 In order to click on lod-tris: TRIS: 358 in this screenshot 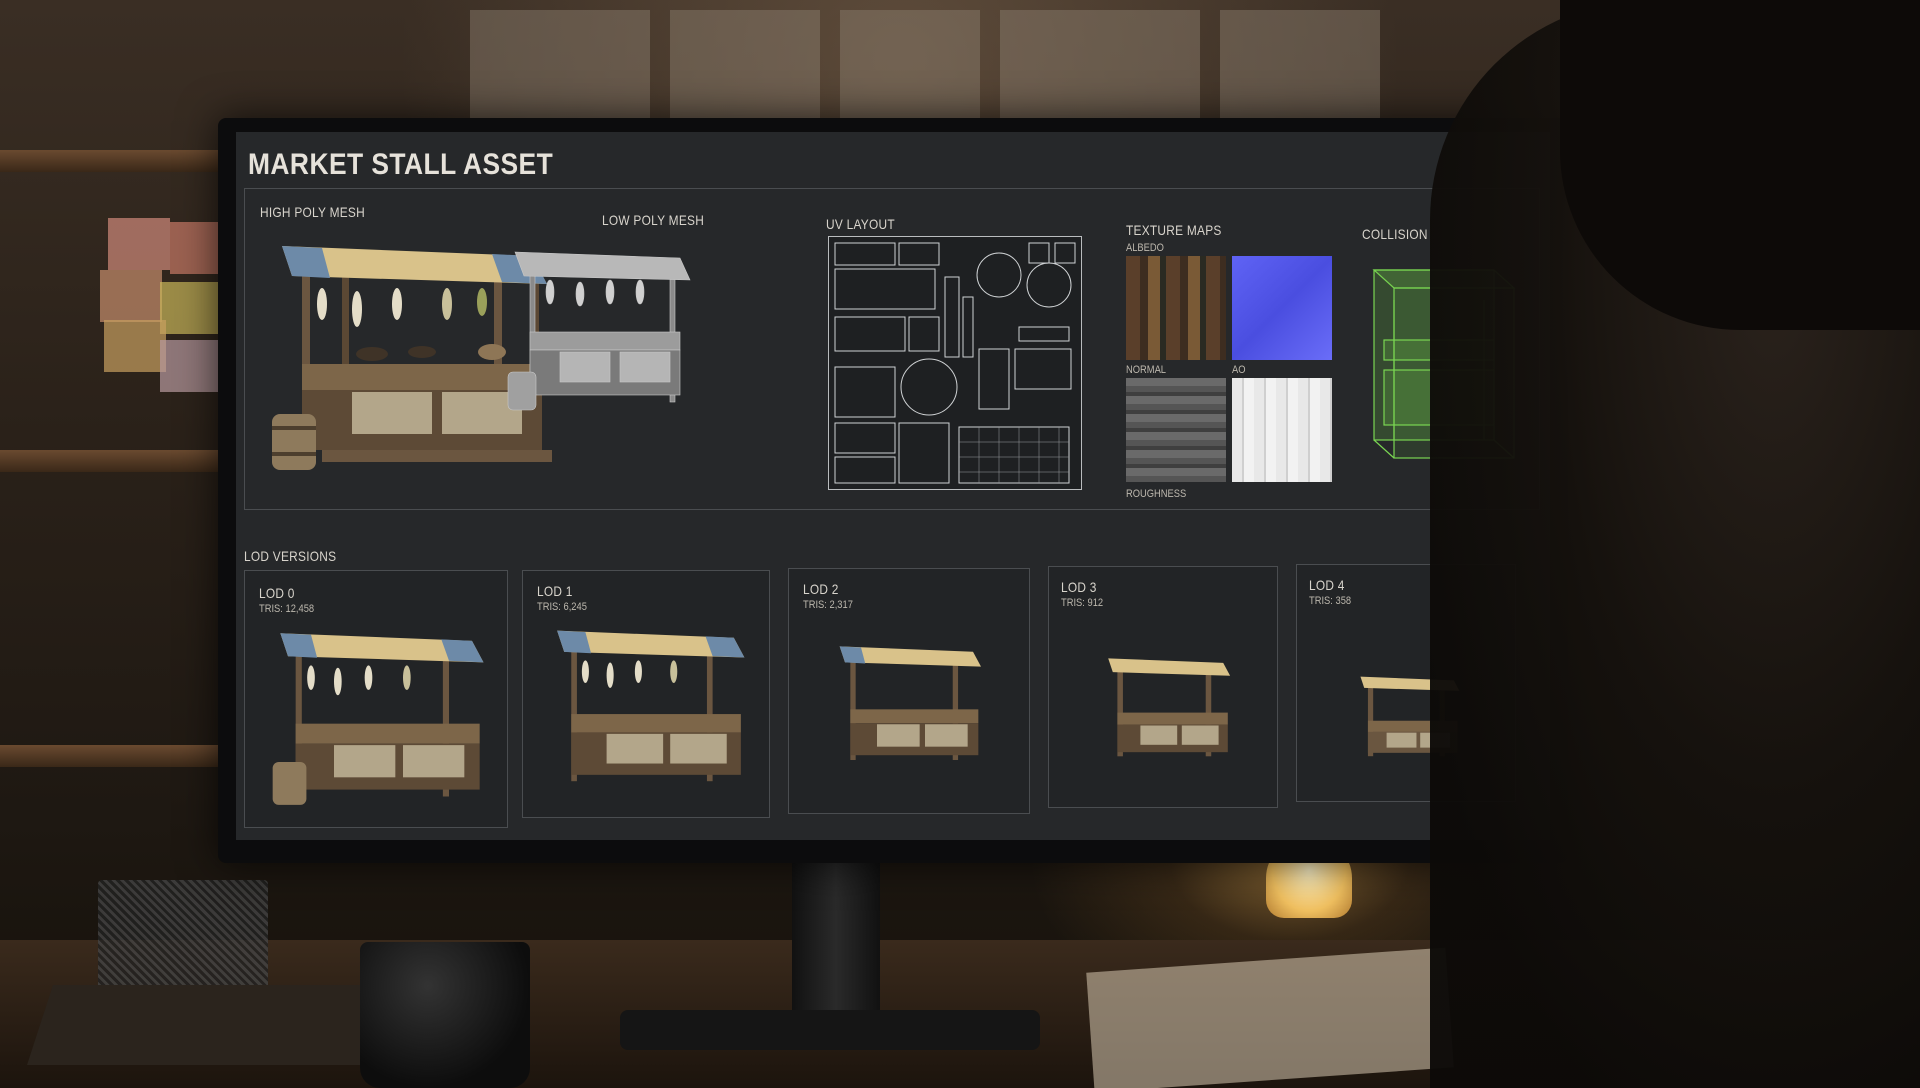, I will do `click(1330, 601)`.